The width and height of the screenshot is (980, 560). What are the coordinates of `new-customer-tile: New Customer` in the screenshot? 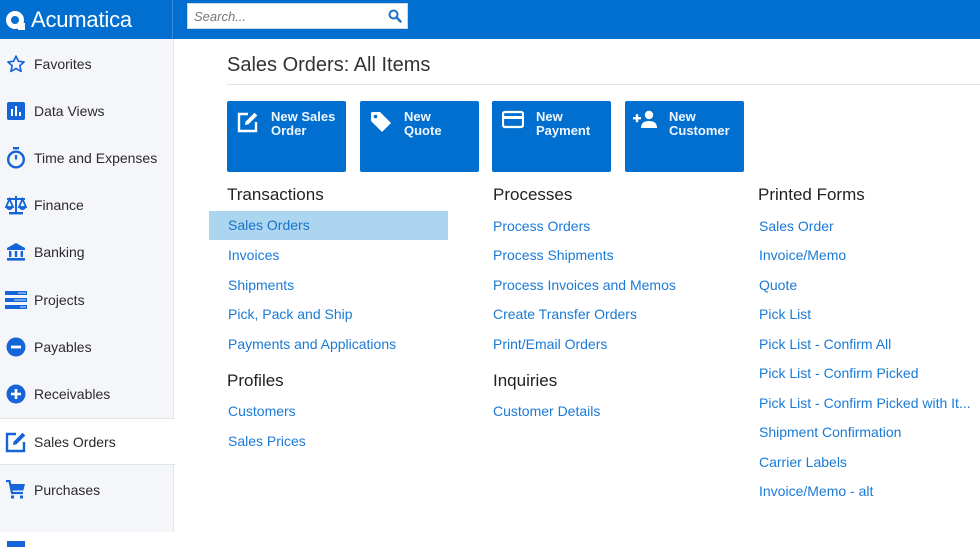 It's located at (684, 136).